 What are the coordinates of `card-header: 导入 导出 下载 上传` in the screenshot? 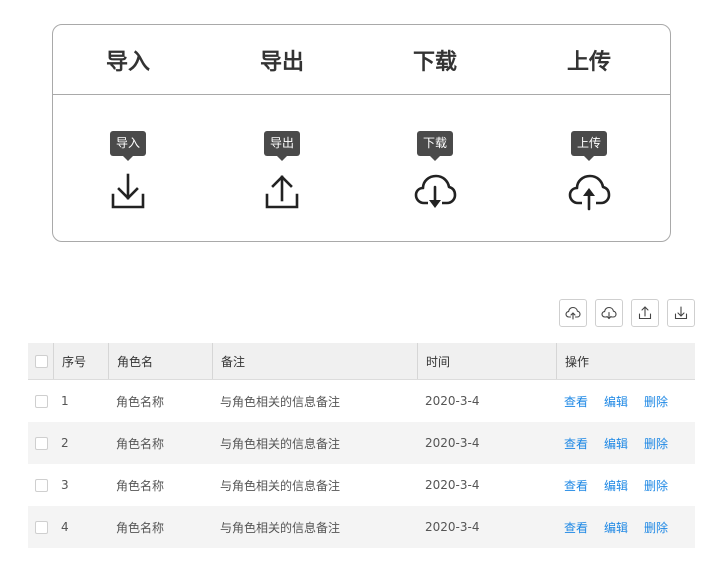 It's located at (361, 60).